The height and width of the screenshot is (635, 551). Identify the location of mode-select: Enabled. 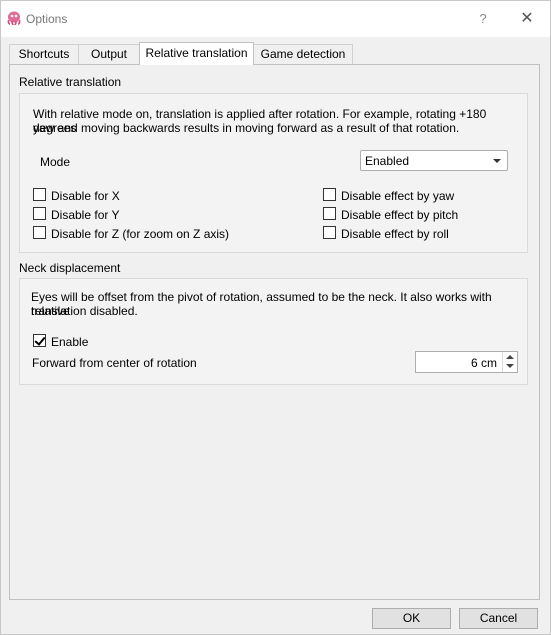
(434, 160).